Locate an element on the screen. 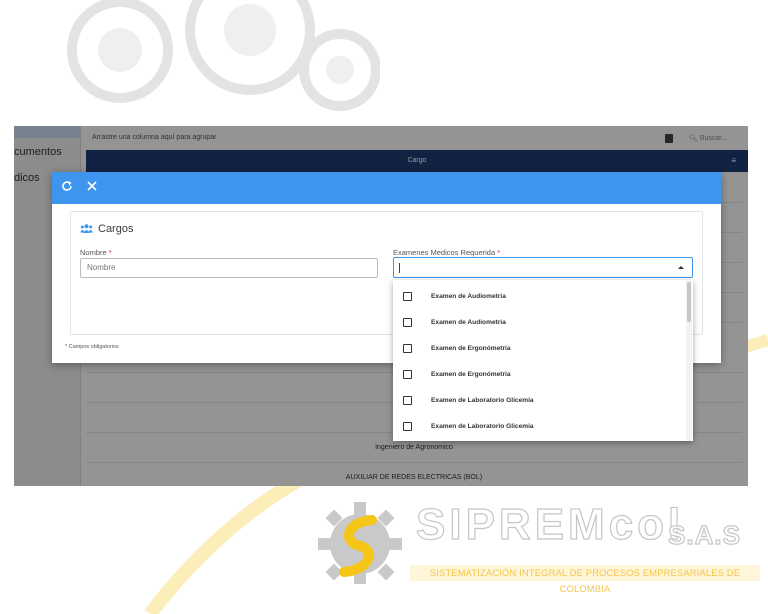 Image resolution: width=768 pixels, height=614 pixels. nombre-label: Nombre * is located at coordinates (96, 252).